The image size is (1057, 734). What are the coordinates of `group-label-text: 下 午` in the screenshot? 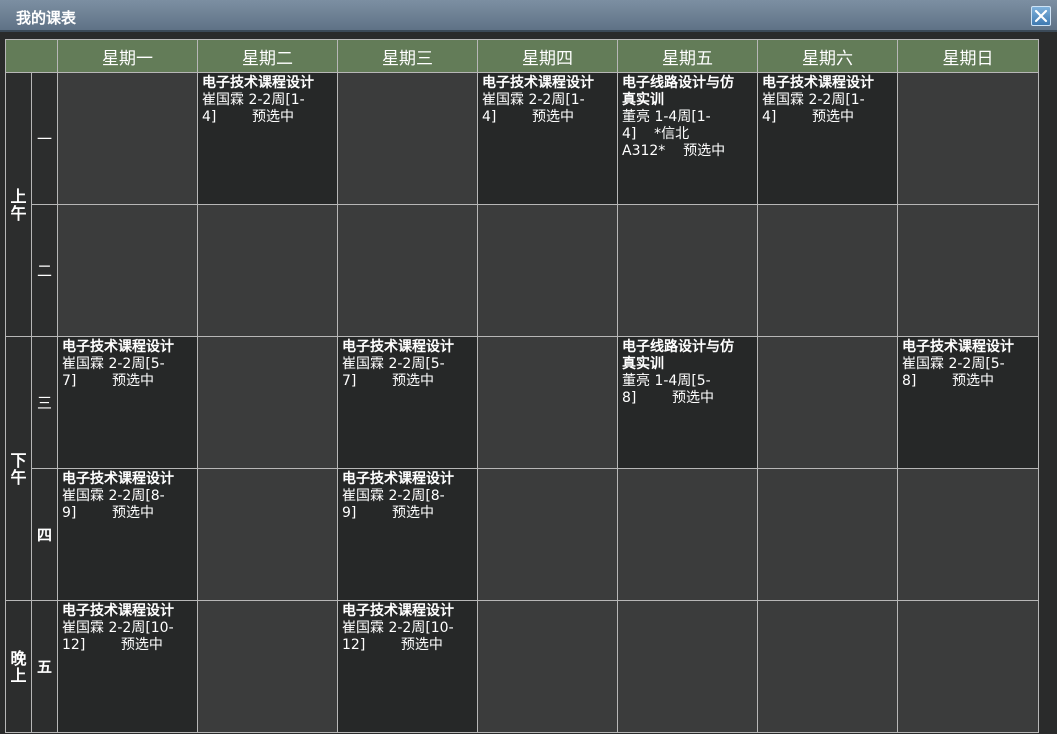 It's located at (18, 468).